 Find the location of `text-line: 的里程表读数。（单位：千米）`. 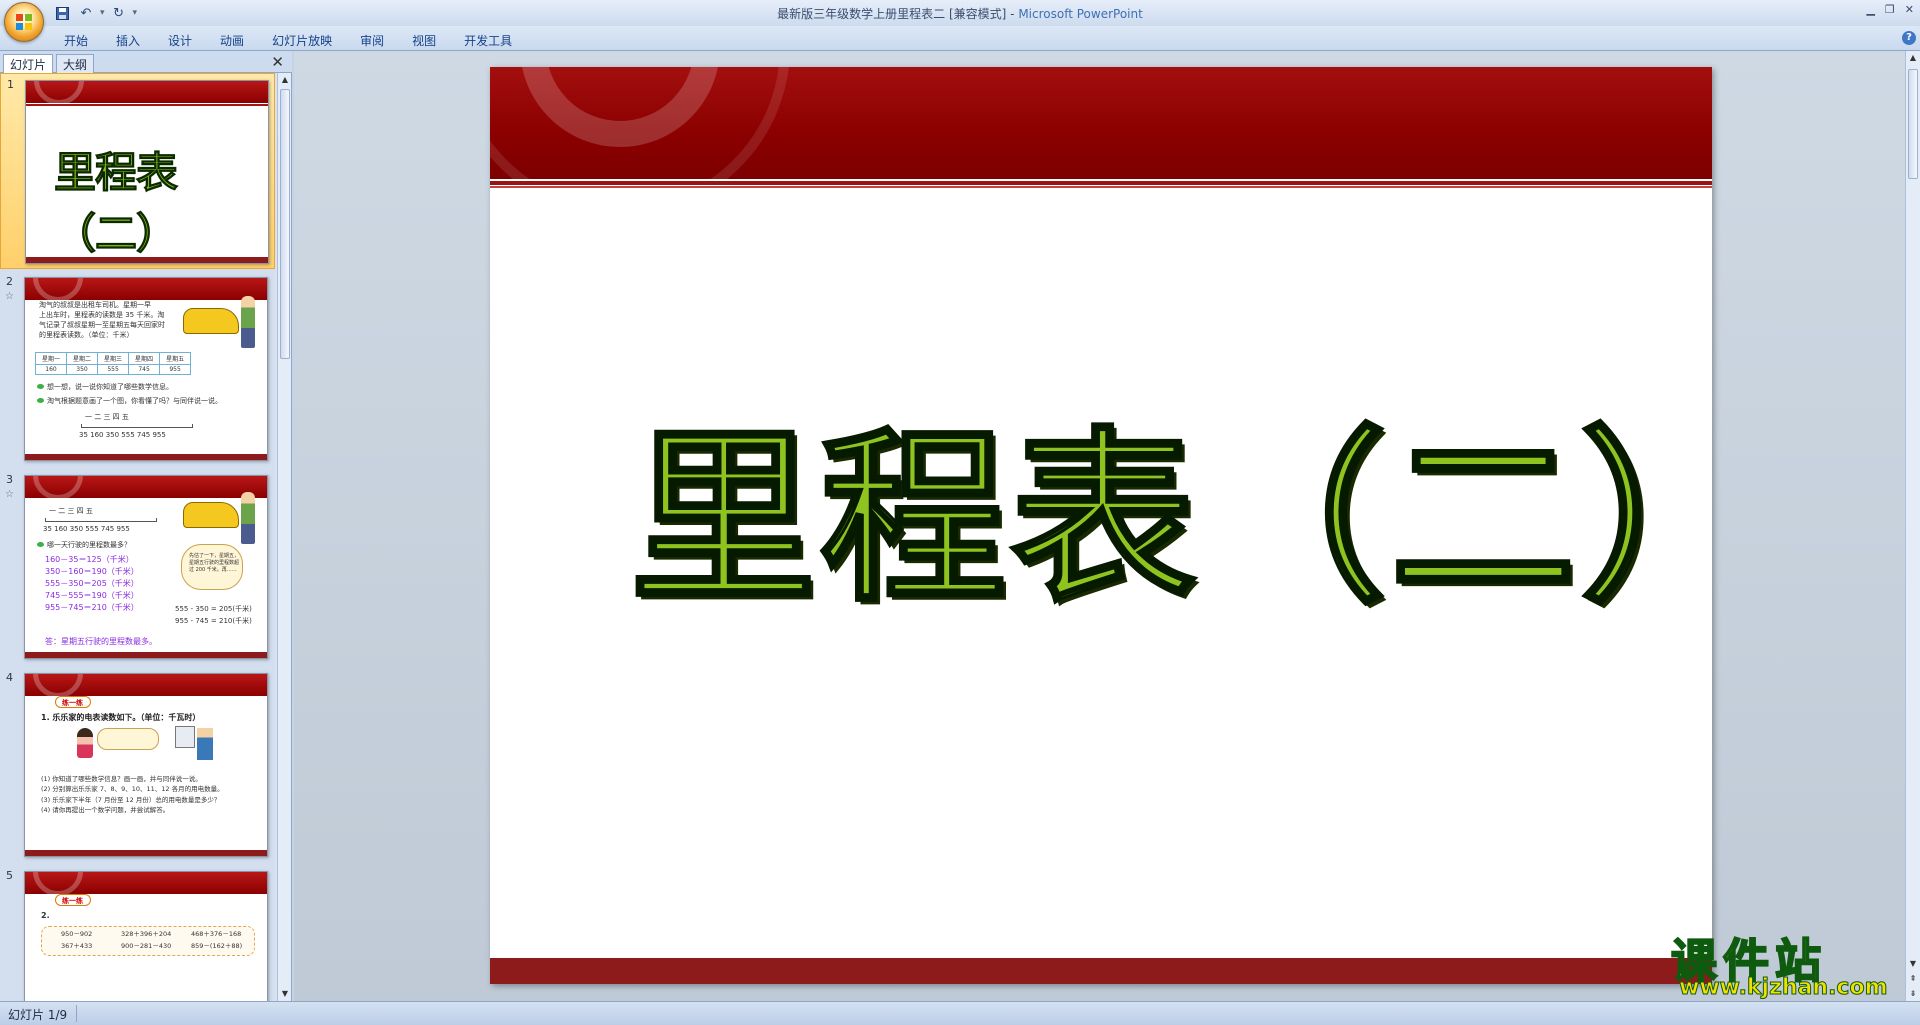

text-line: 的里程表读数。（单位：千米） is located at coordinates (86, 335).